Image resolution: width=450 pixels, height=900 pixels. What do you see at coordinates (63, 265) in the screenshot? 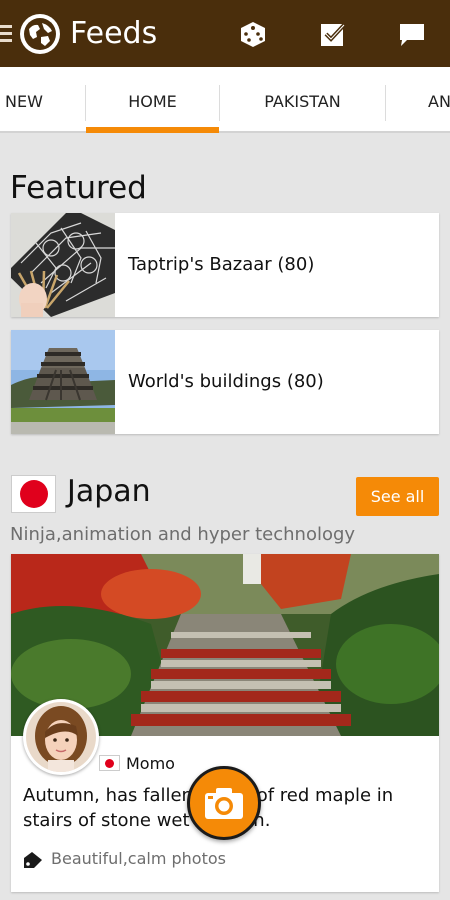
I see `folding-fan-photo` at bounding box center [63, 265].